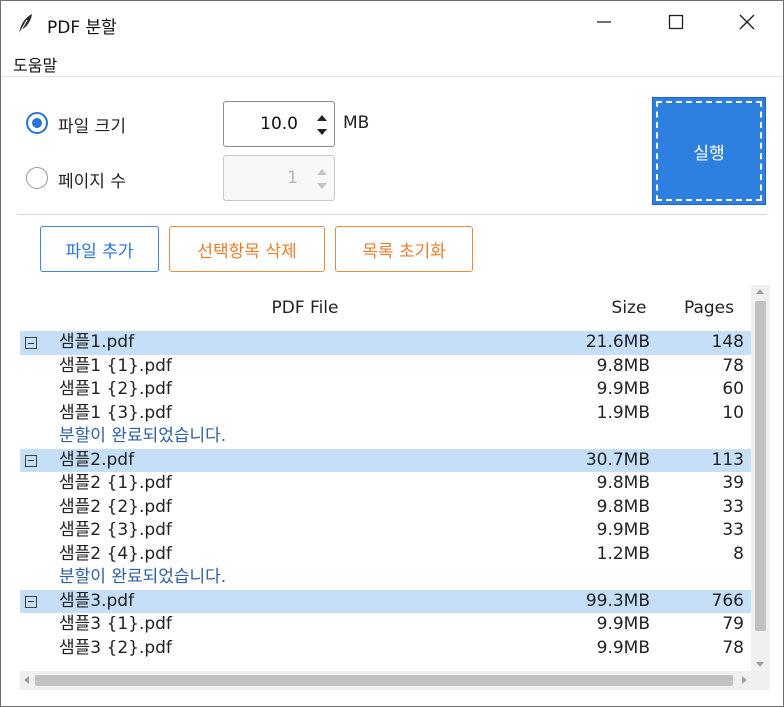 The height and width of the screenshot is (707, 784). Describe the element at coordinates (392, 214) in the screenshot. I see `divider` at that location.